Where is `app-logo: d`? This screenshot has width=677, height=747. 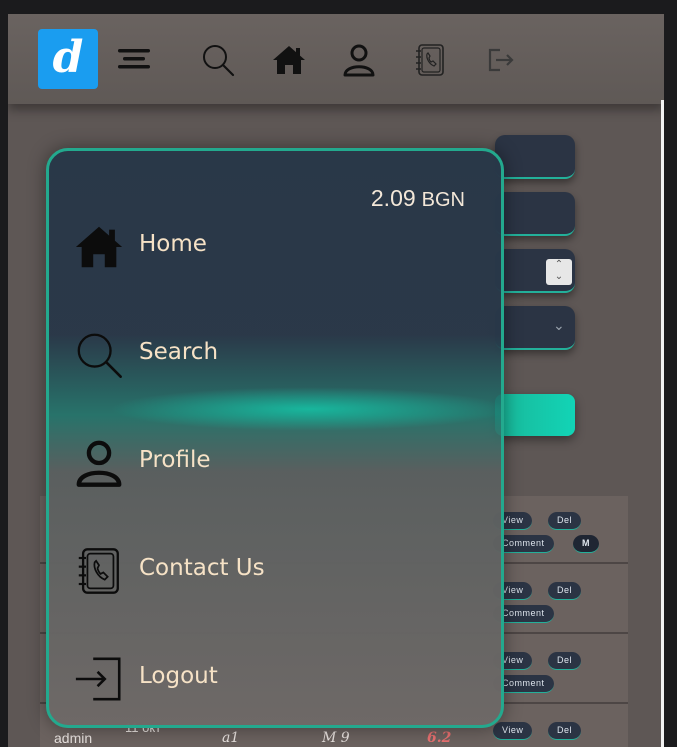
app-logo: d is located at coordinates (68, 59).